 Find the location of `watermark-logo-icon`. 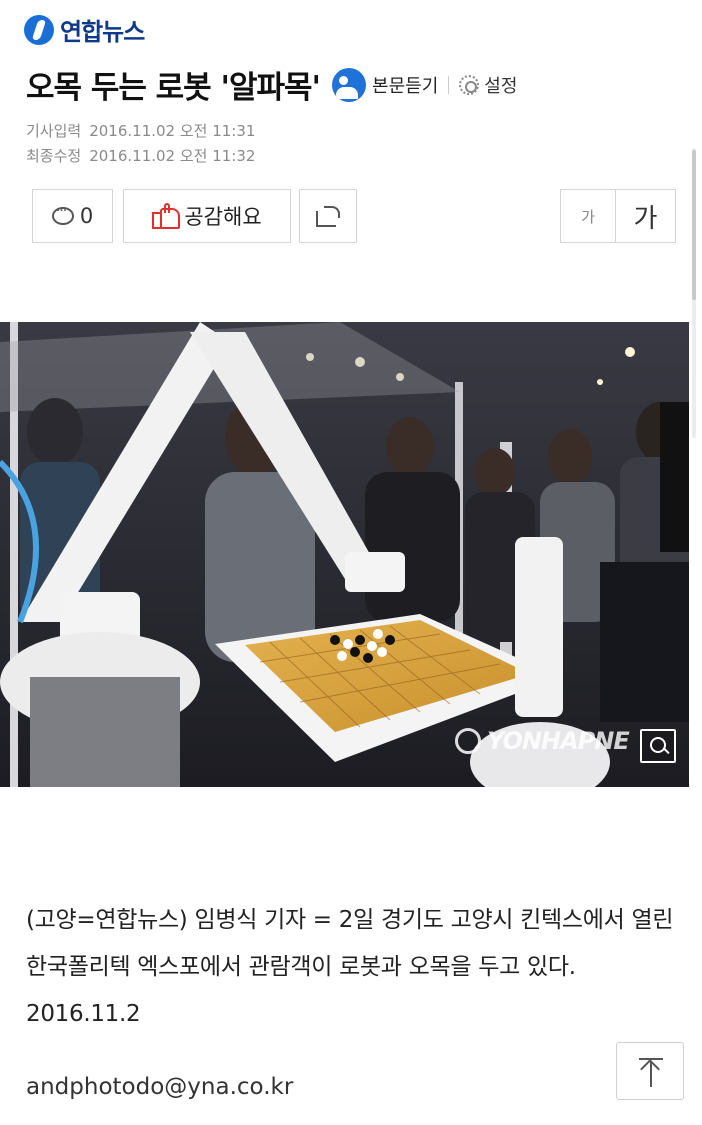

watermark-logo-icon is located at coordinates (468, 741).